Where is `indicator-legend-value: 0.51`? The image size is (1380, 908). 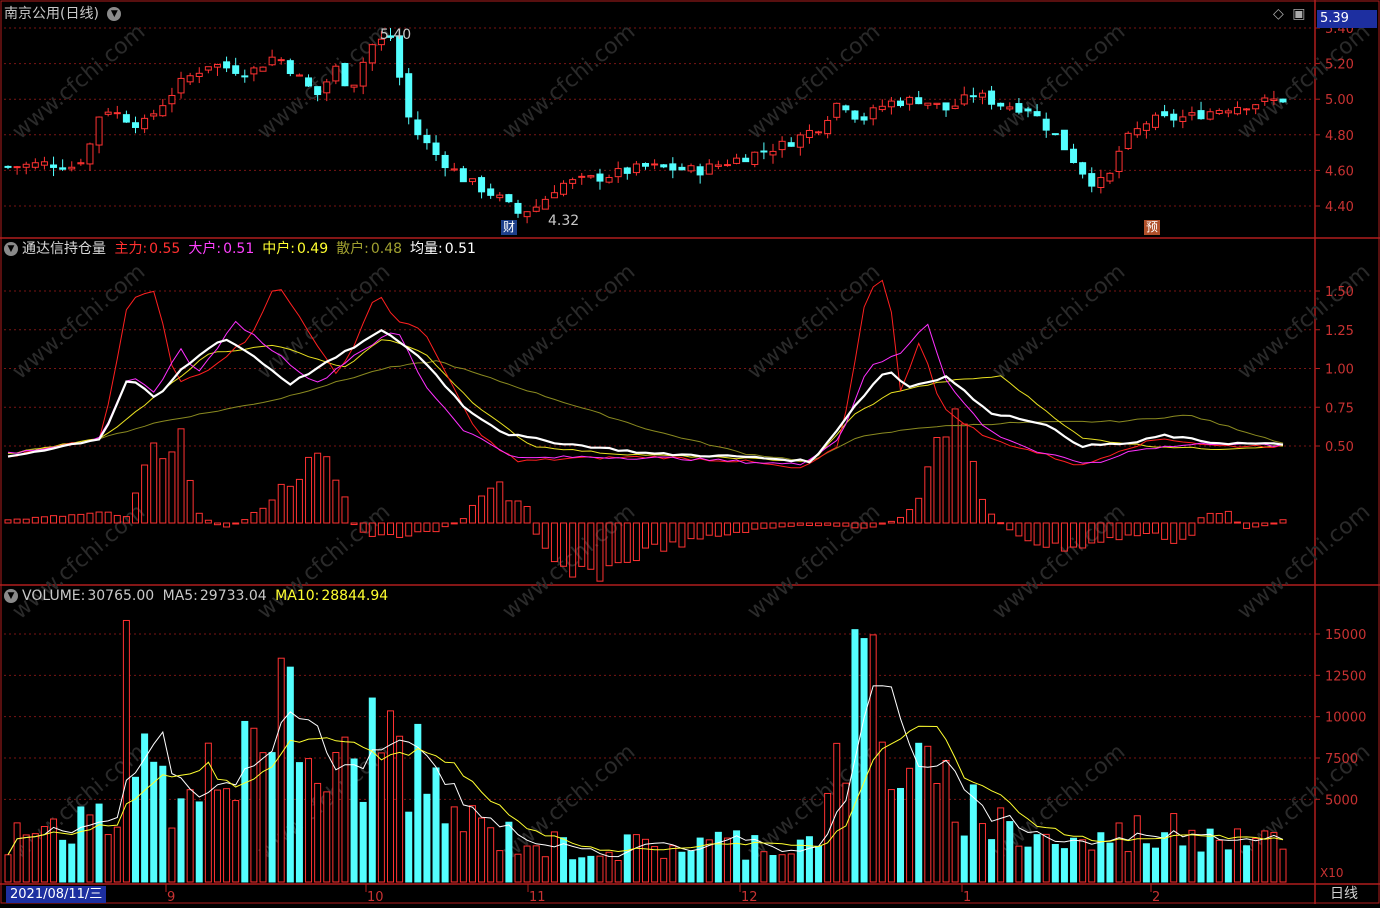
indicator-legend-value: 0.51 is located at coordinates (460, 249).